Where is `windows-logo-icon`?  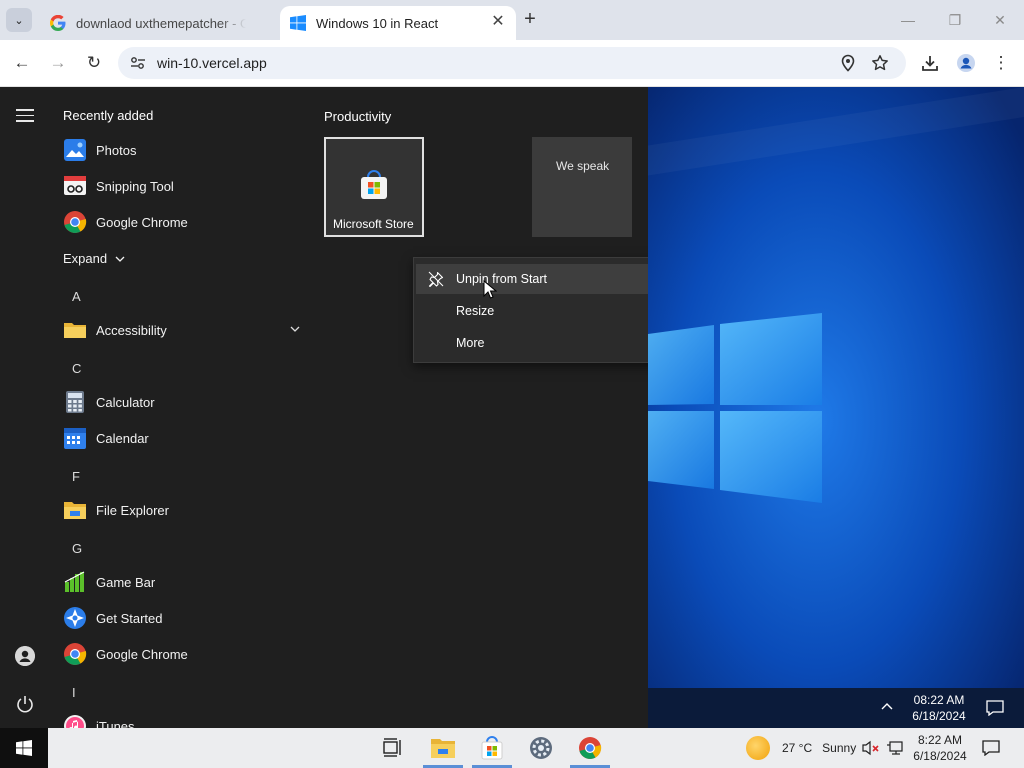 windows-logo-icon is located at coordinates (24, 748).